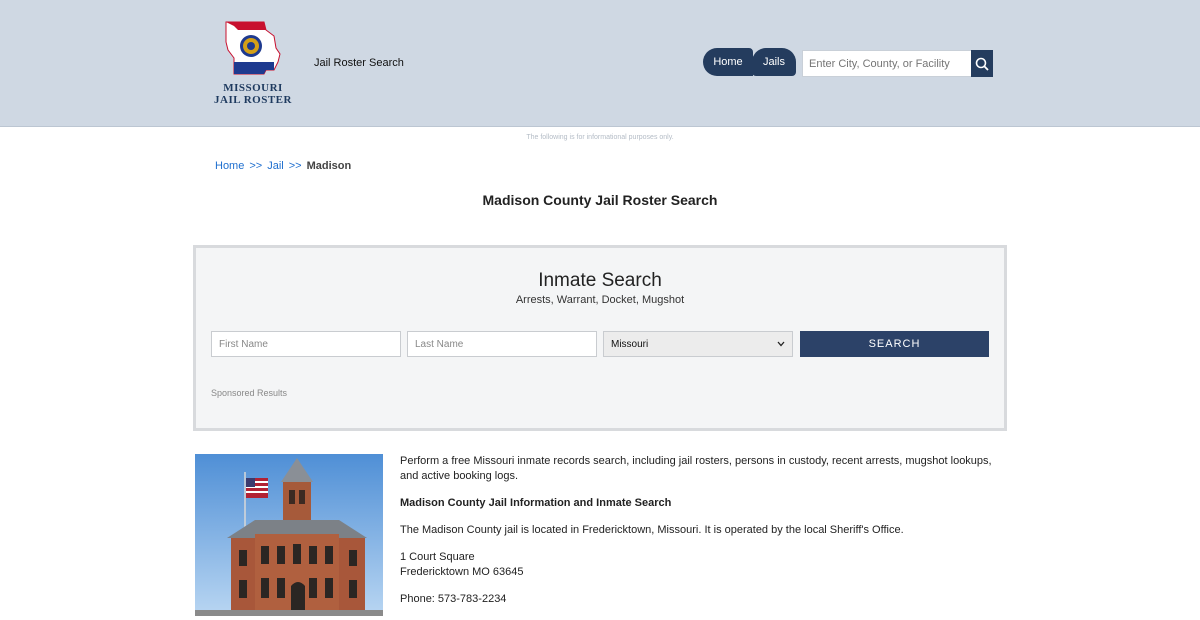  What do you see at coordinates (502, 344) in the screenshot?
I see `last-name-field: Last Name` at bounding box center [502, 344].